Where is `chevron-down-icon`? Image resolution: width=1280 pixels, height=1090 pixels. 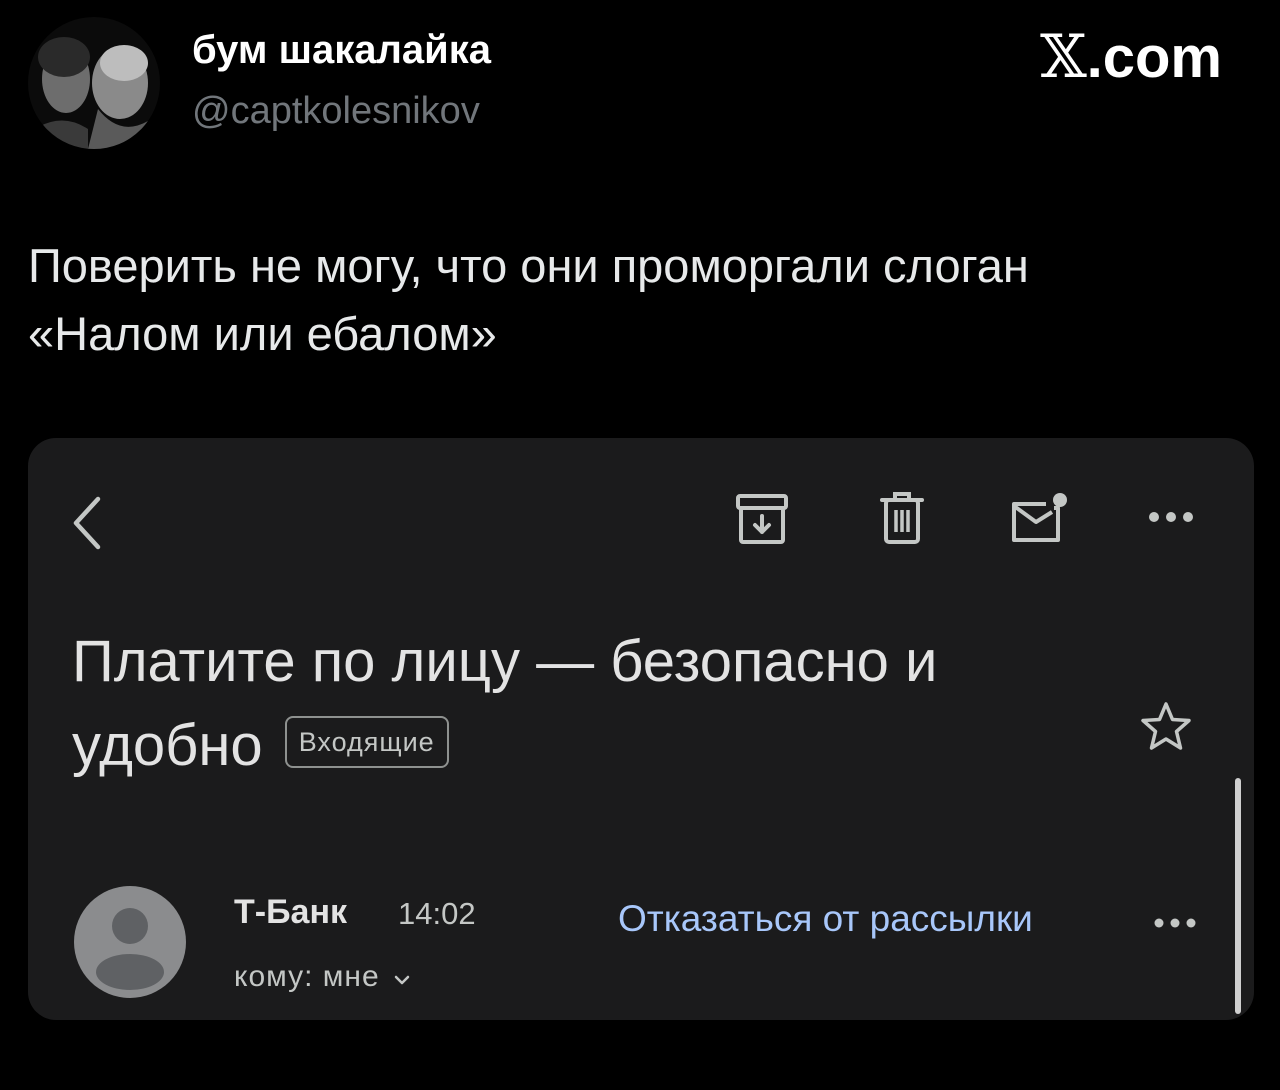 chevron-down-icon is located at coordinates (402, 977).